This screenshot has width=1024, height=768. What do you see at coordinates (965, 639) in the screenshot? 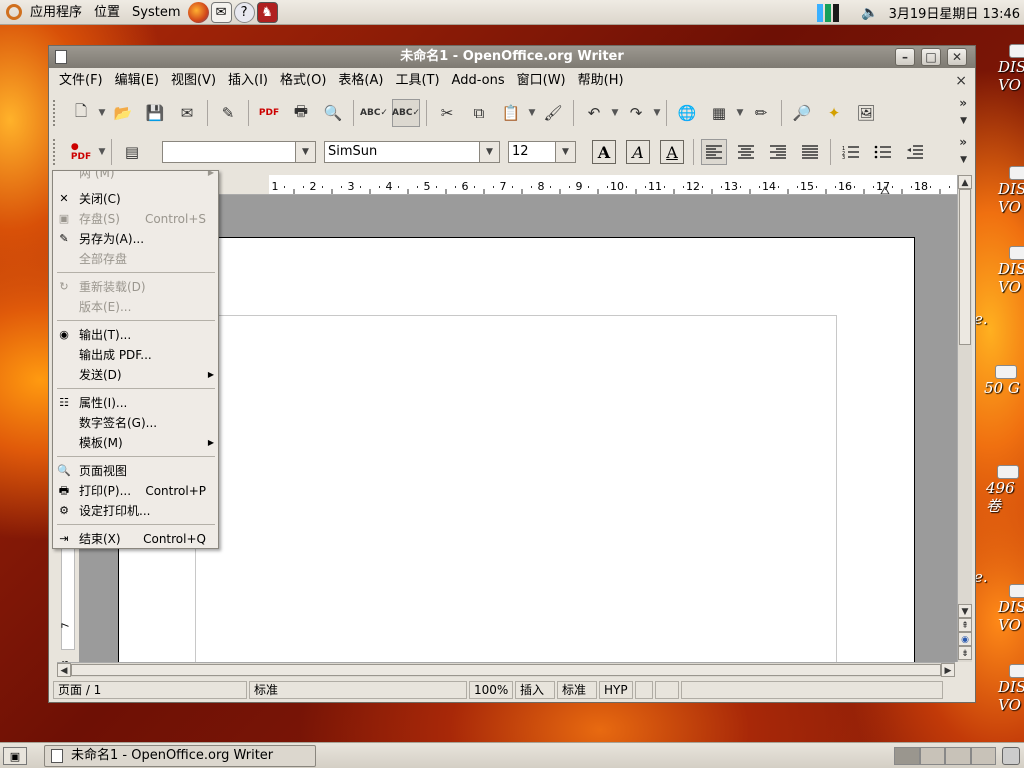
I see `navigation-icon: ◉` at bounding box center [965, 639].